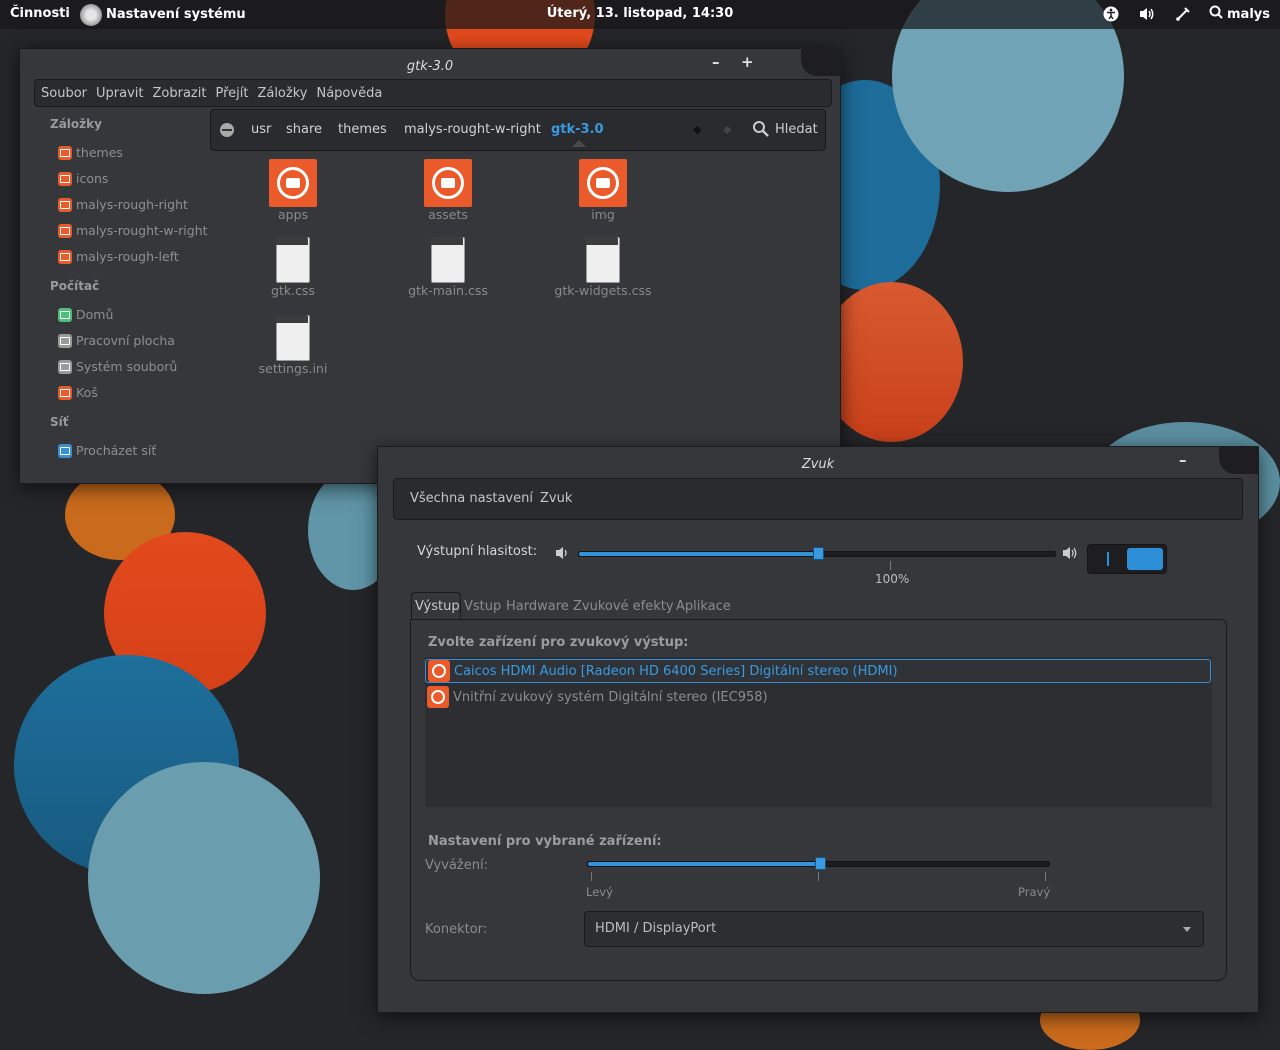 The image size is (1280, 1050). What do you see at coordinates (91, 14) in the screenshot?
I see `settings-gear-icon` at bounding box center [91, 14].